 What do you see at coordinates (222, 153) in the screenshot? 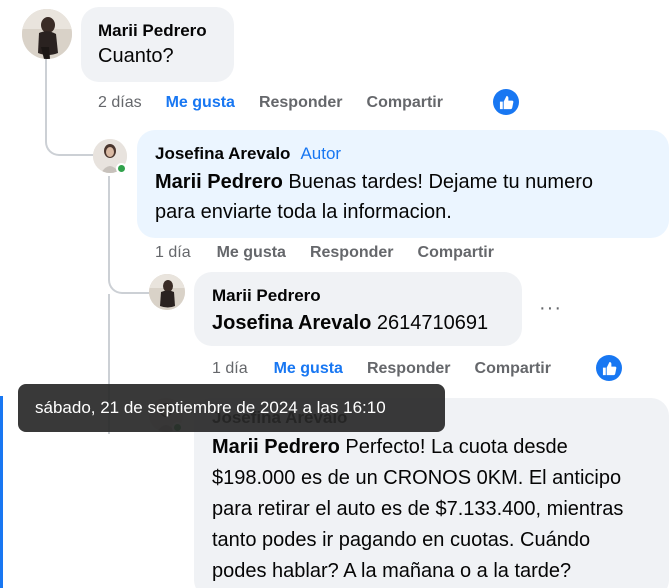
I see `comment-author: Josefina Arevalo` at bounding box center [222, 153].